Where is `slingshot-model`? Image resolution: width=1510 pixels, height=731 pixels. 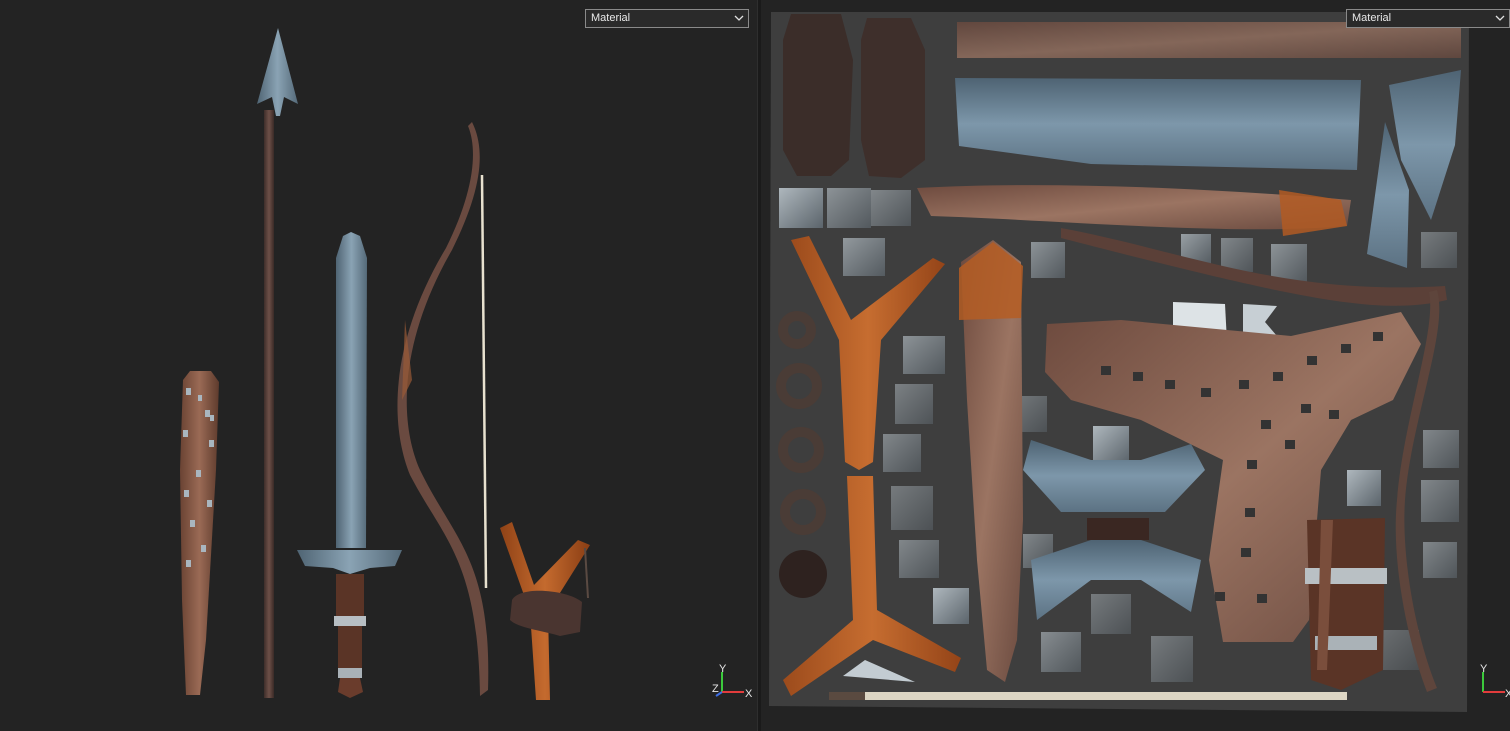 slingshot-model is located at coordinates (545, 611).